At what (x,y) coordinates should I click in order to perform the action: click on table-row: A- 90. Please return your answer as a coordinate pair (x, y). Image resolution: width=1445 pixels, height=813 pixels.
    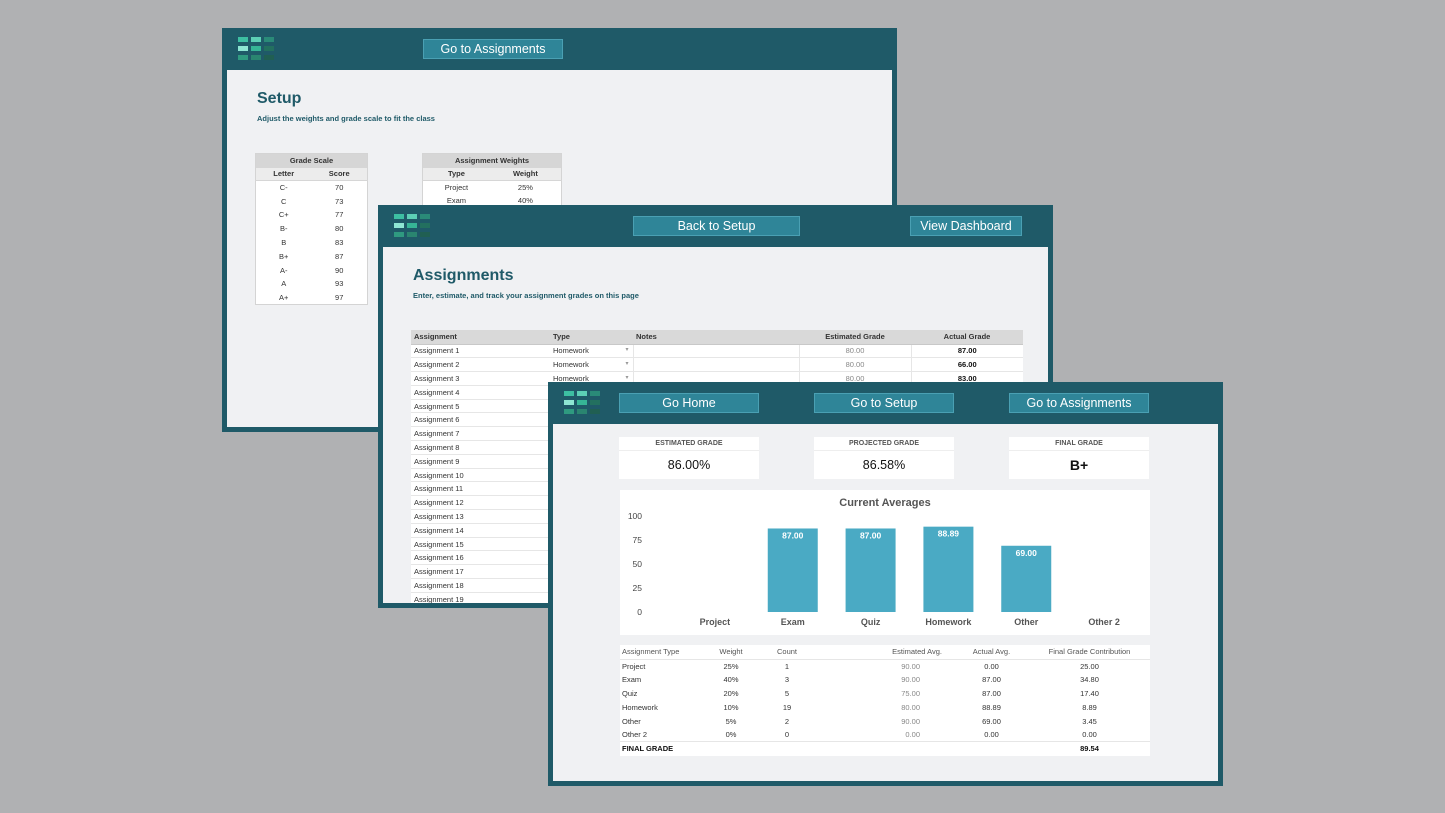
    Looking at the image, I should click on (312, 270).